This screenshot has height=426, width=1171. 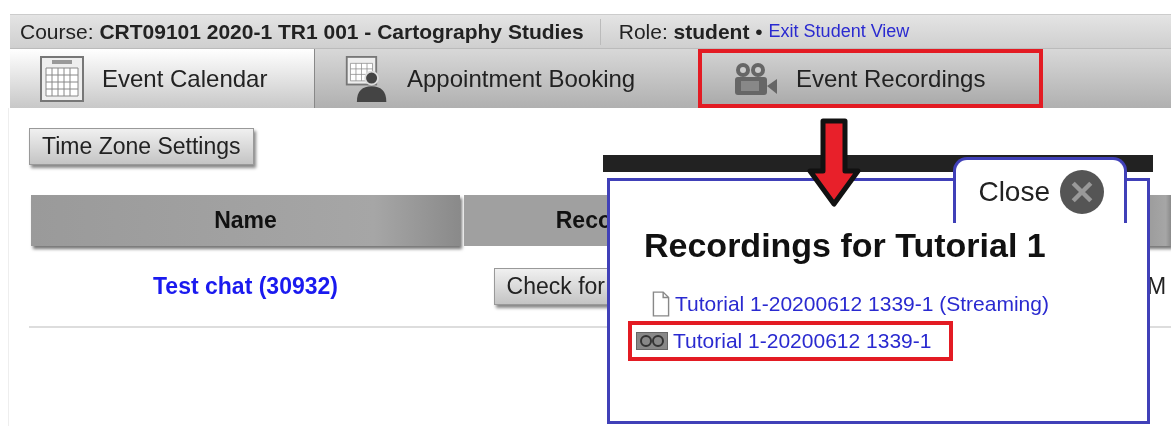 I want to click on cassette-icon, so click(x=652, y=341).